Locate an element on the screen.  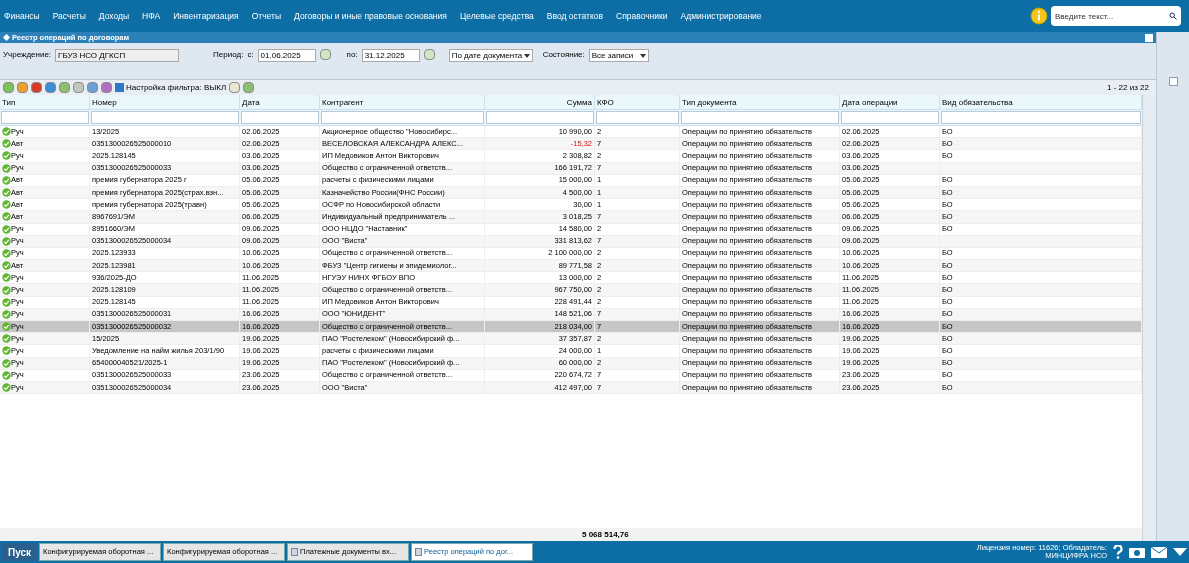
field-label: по: is located at coordinates (352, 55).